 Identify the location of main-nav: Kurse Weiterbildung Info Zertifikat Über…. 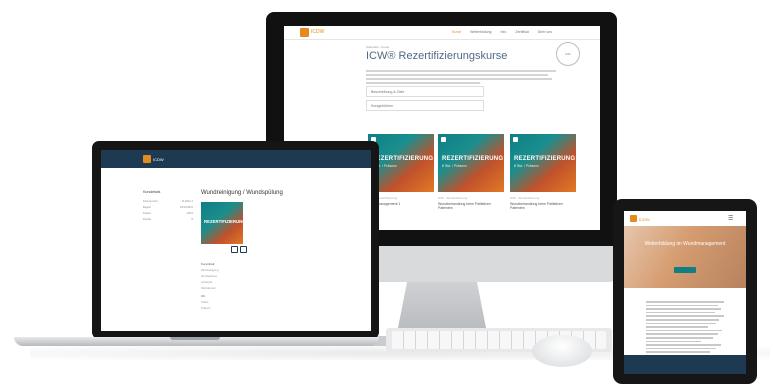
(502, 32).